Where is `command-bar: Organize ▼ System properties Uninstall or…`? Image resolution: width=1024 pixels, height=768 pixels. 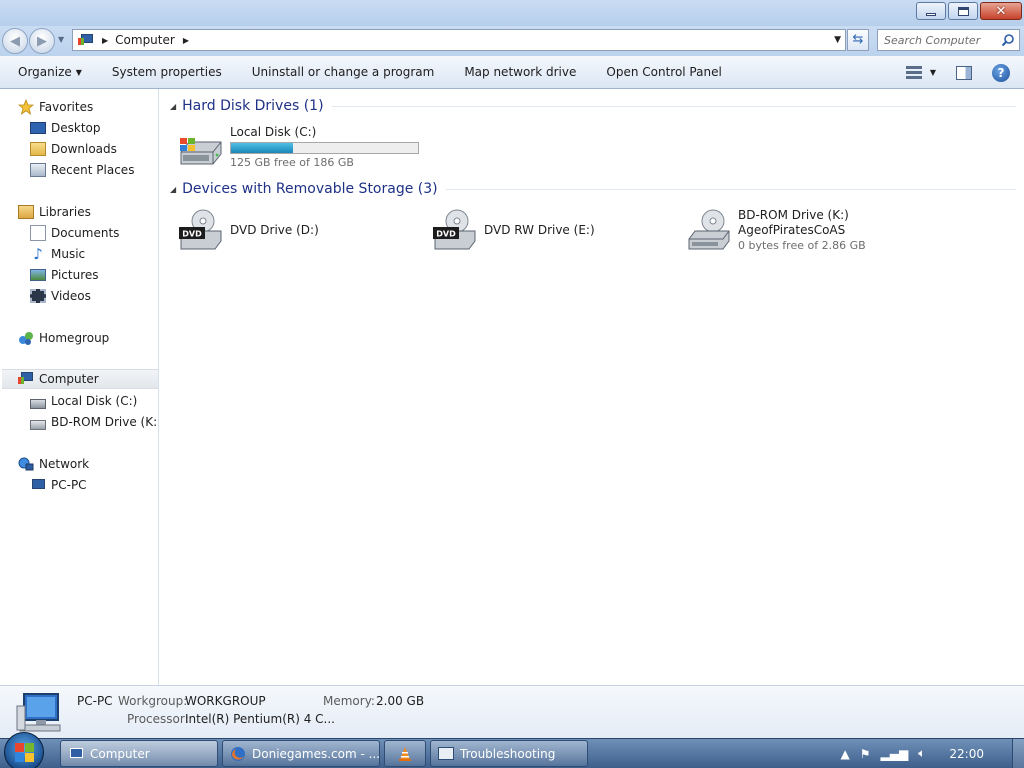
command-bar: Organize ▼ System properties Uninstall or… is located at coordinates (512, 72).